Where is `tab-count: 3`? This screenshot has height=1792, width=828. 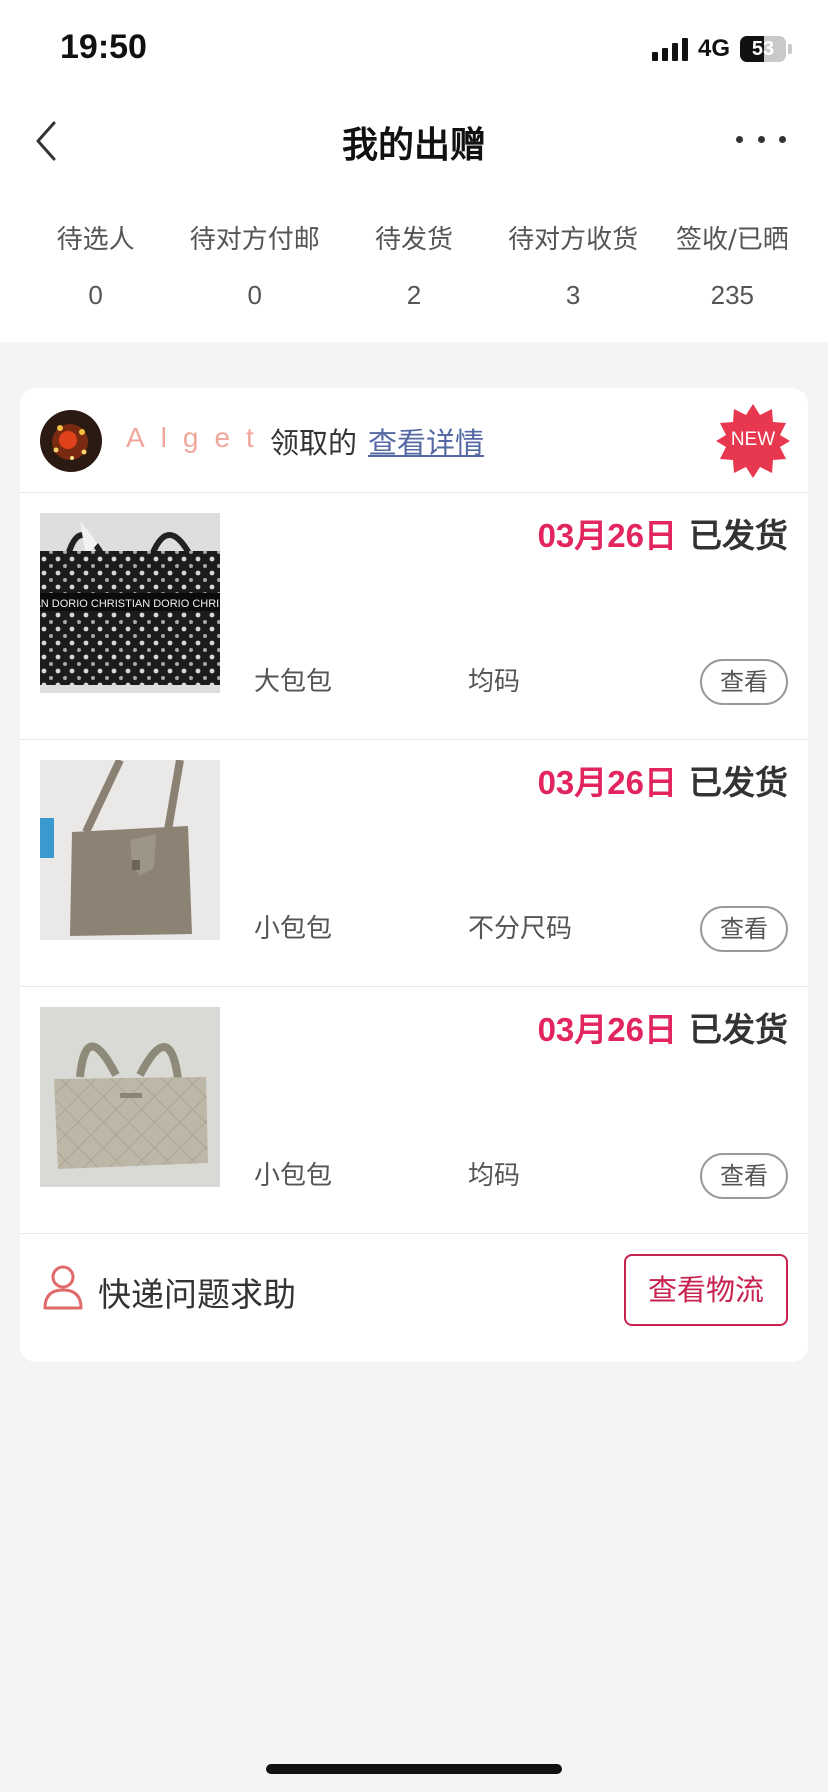
tab-count: 3 is located at coordinates (573, 295).